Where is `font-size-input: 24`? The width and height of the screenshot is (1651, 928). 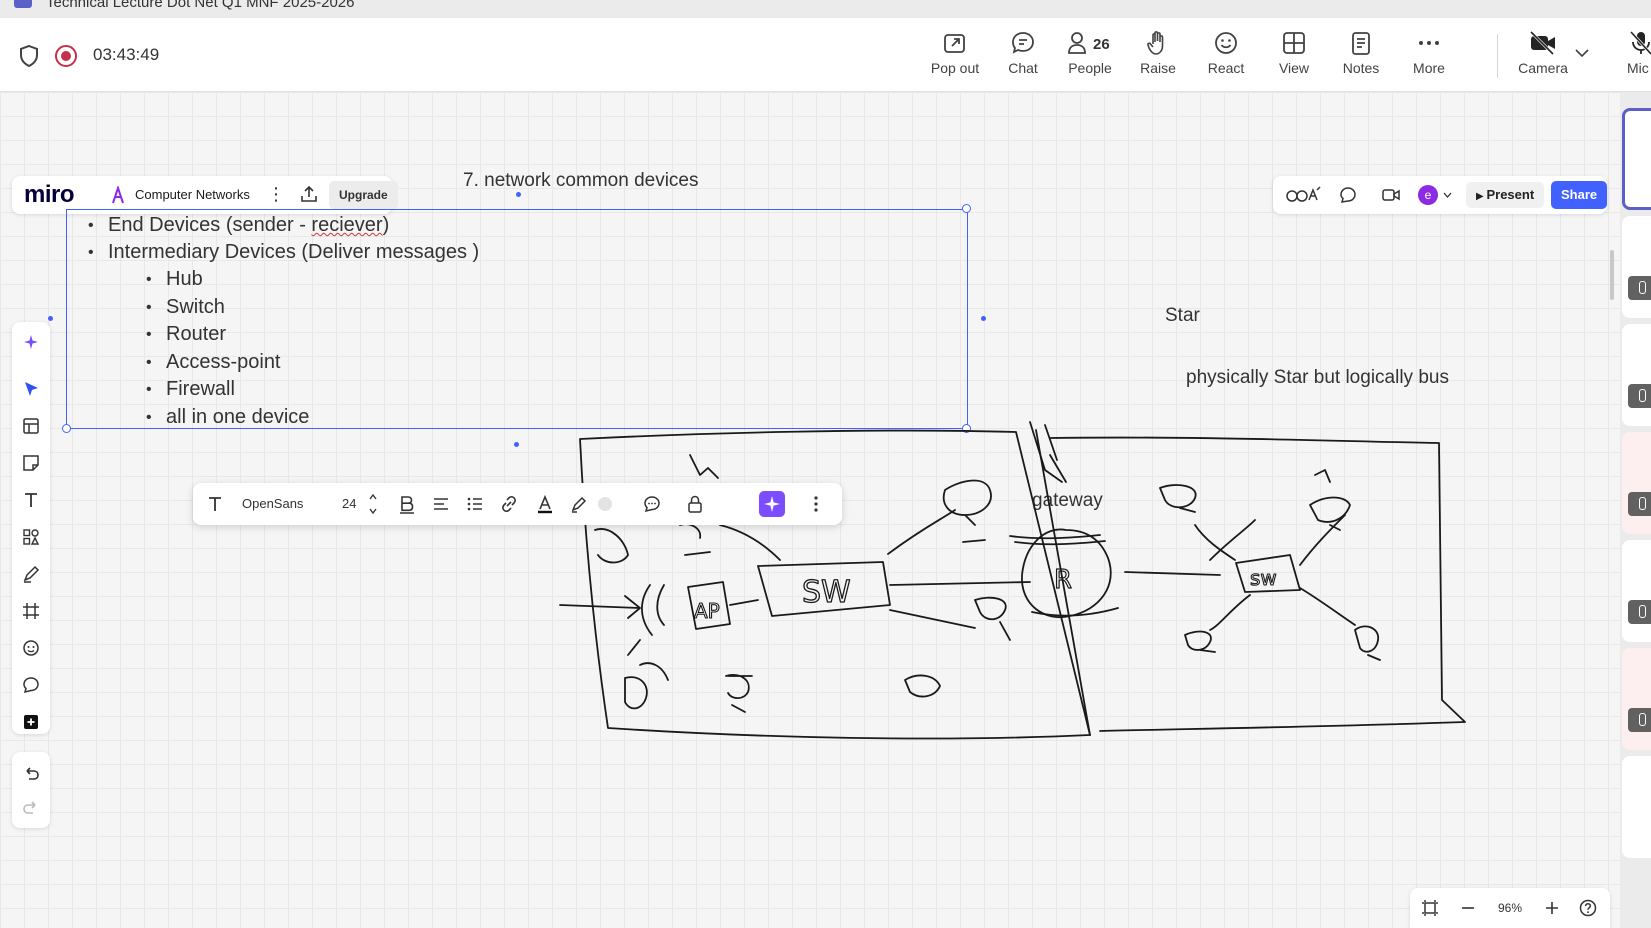
font-size-input: 24 is located at coordinates (349, 503).